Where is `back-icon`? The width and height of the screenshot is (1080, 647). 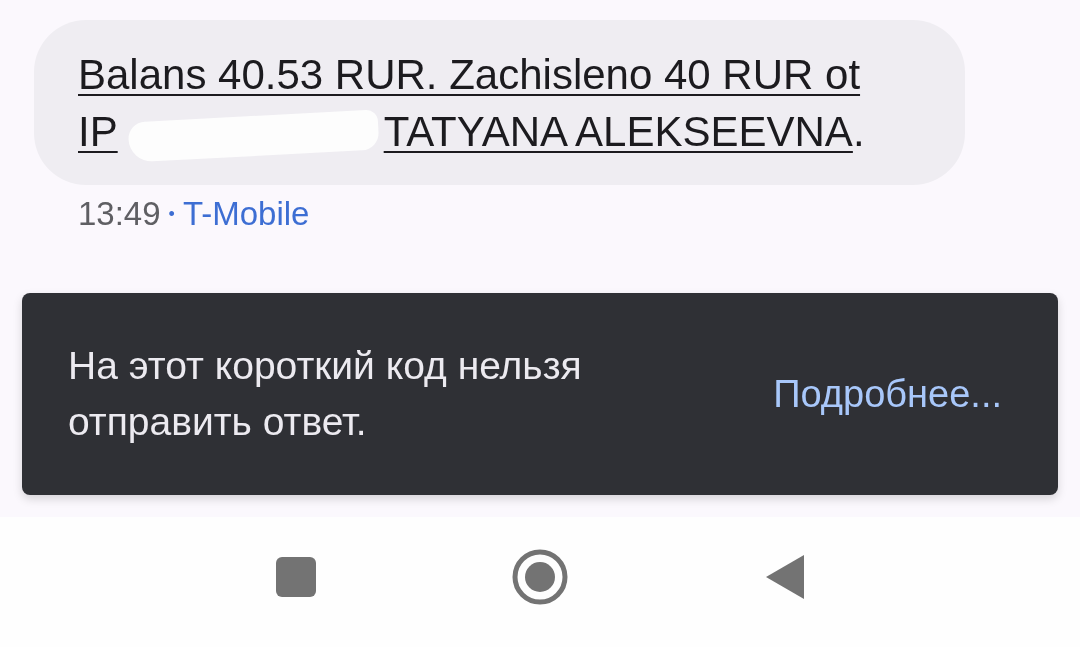
back-icon is located at coordinates (785, 577).